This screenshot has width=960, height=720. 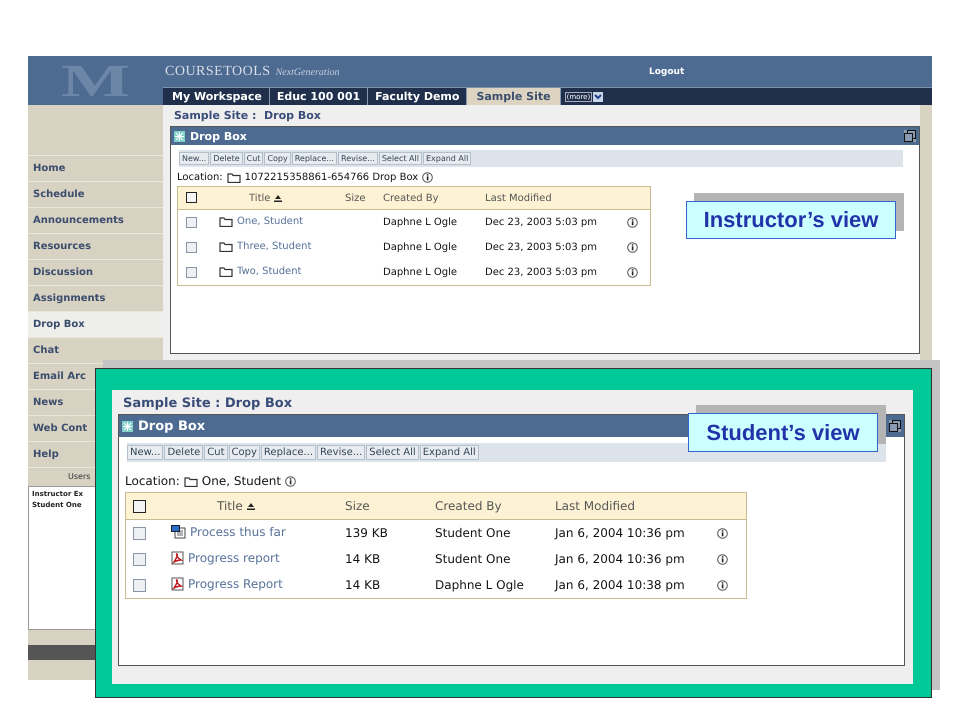 I want to click on file-link: Process thus far, so click(x=238, y=531).